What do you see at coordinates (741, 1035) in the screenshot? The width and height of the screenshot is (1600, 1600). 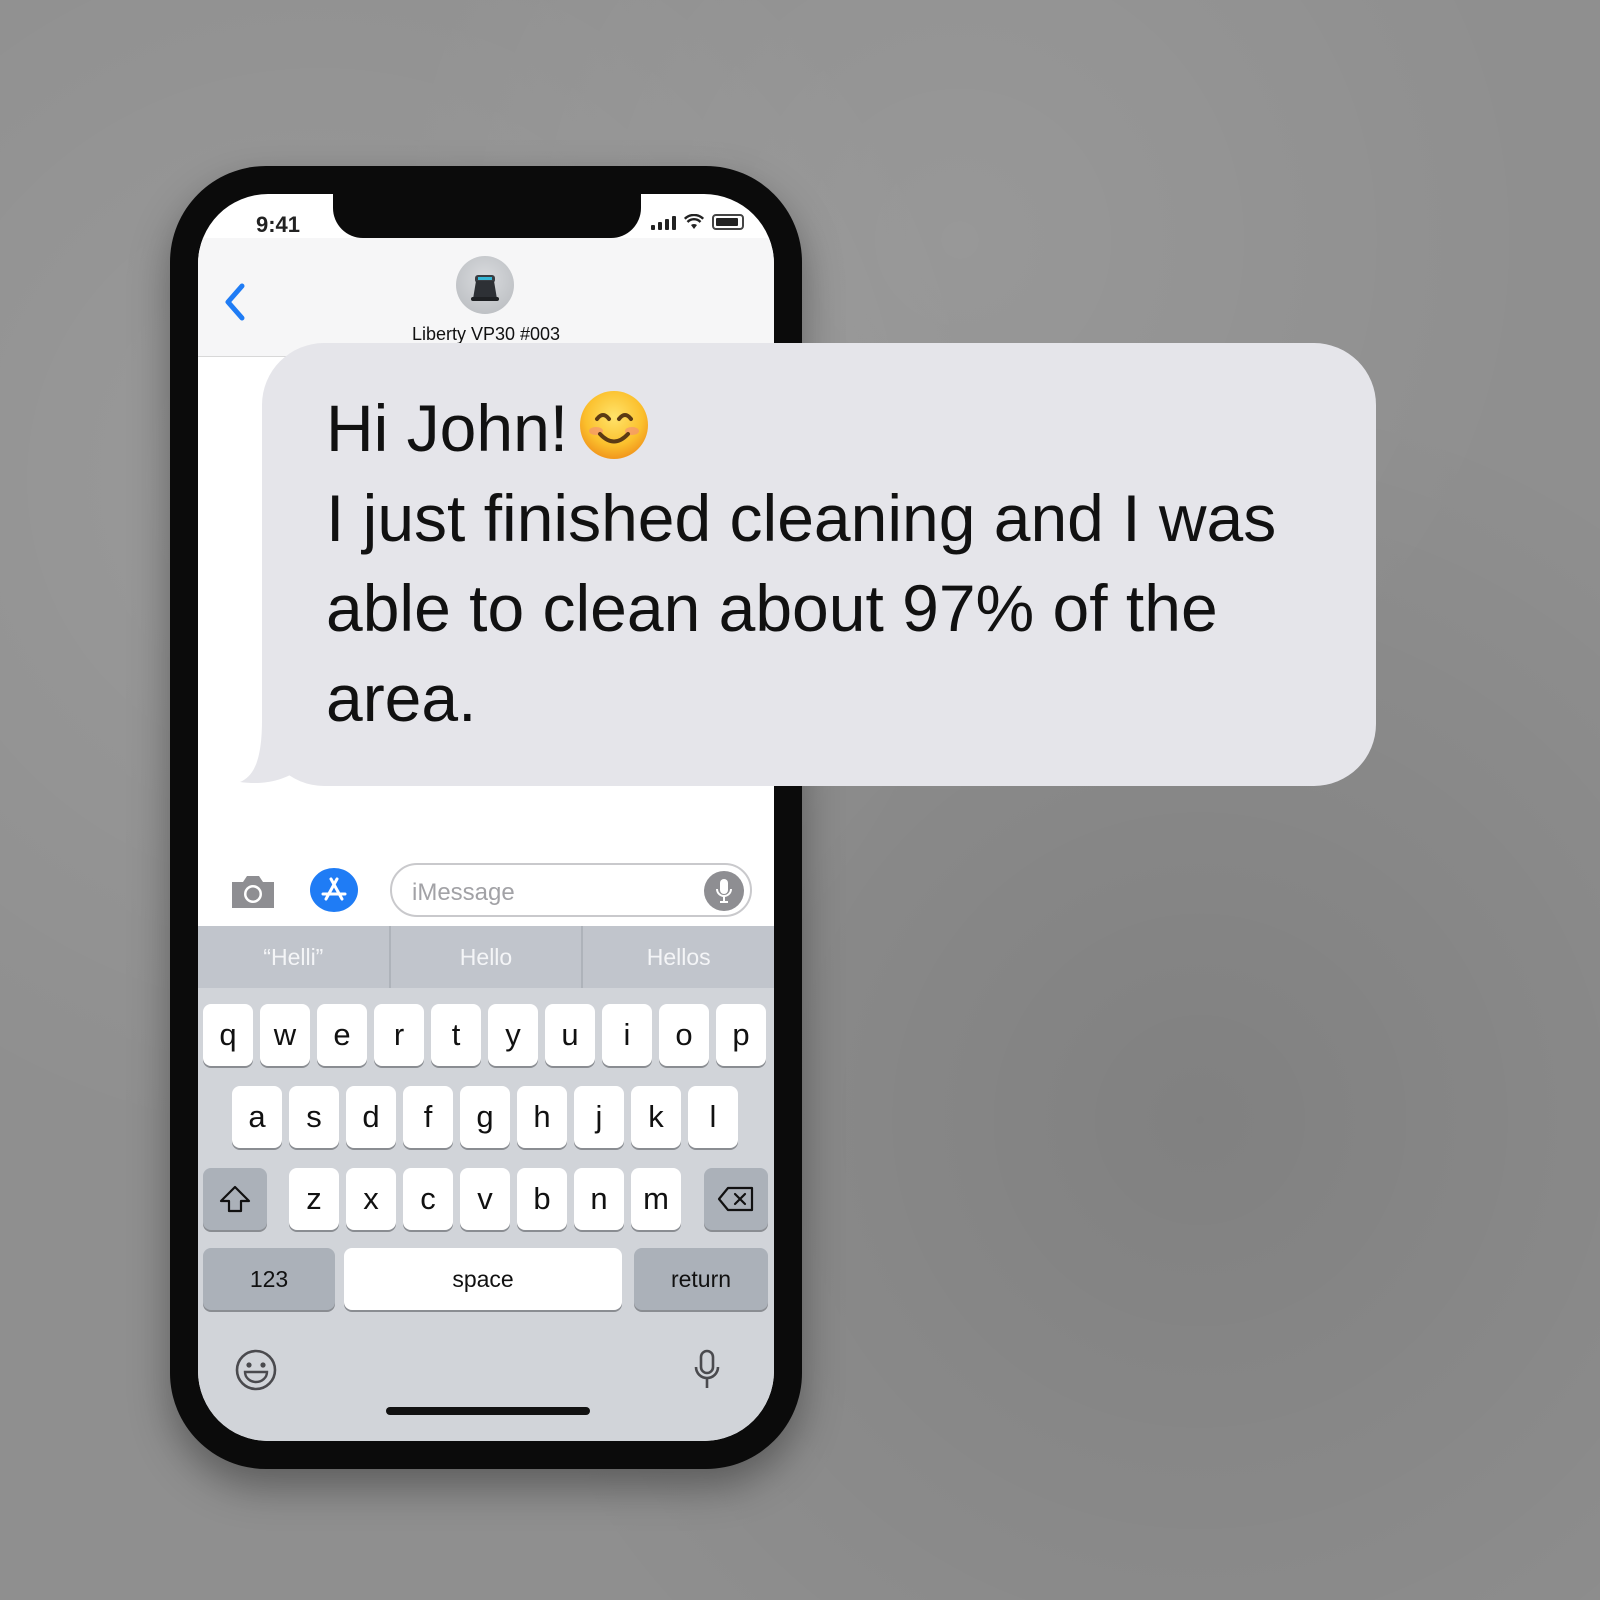 I see `key-p: p` at bounding box center [741, 1035].